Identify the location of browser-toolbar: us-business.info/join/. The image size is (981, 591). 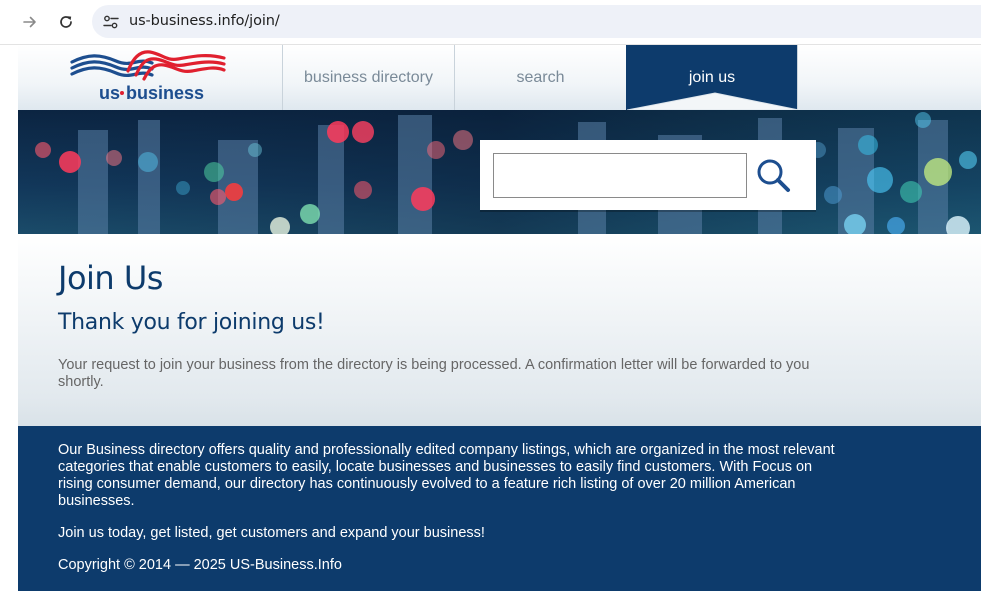
(490, 22).